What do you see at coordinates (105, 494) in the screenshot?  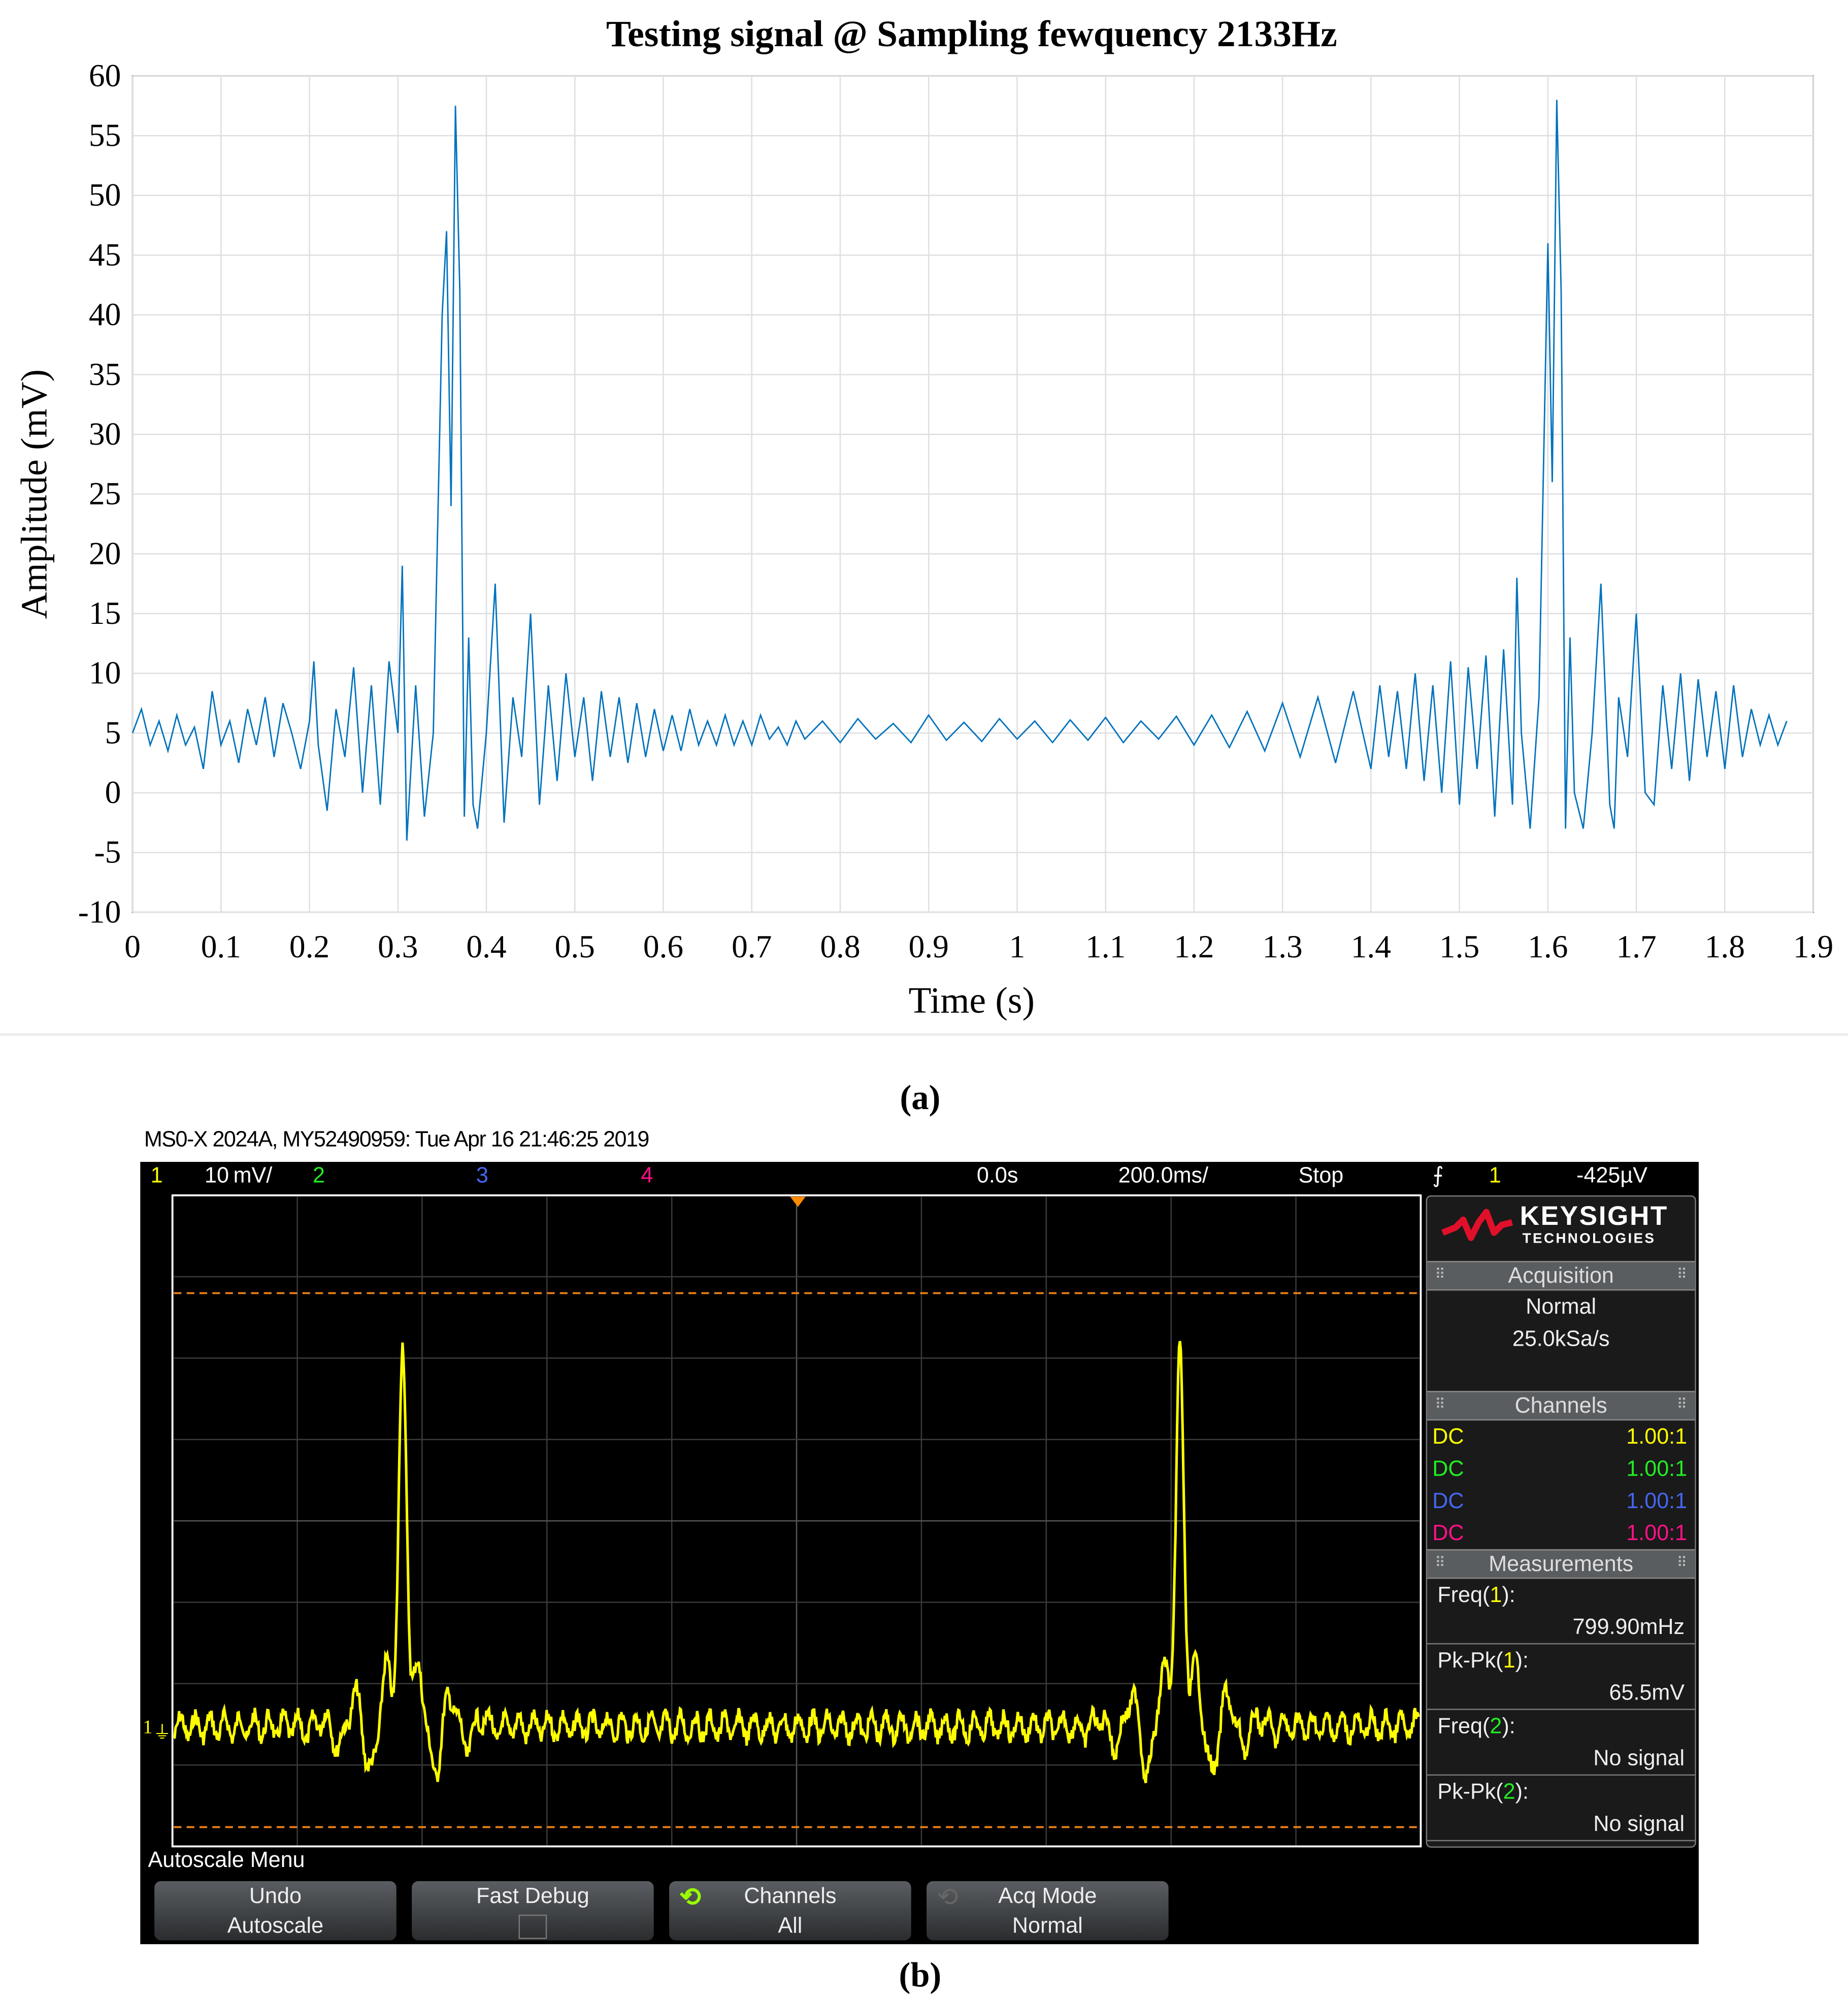 I see `y-tick-label: 25` at bounding box center [105, 494].